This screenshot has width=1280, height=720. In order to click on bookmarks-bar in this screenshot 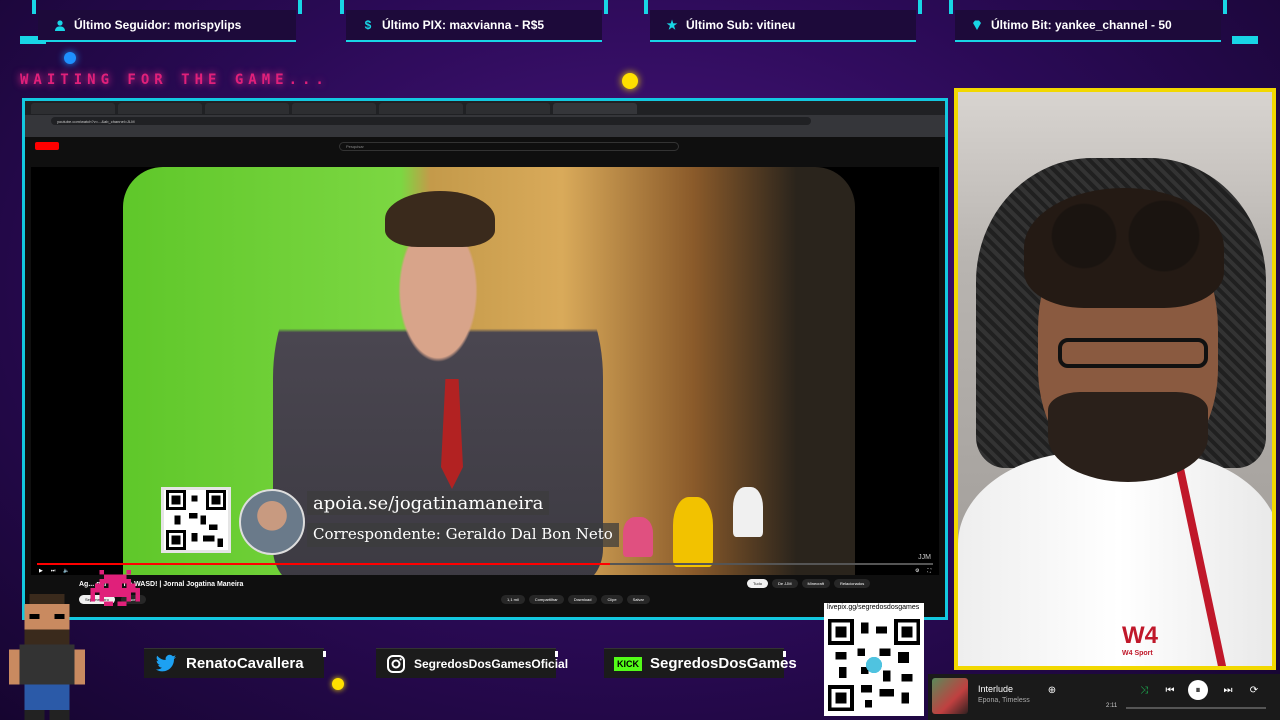, I will do `click(485, 132)`.